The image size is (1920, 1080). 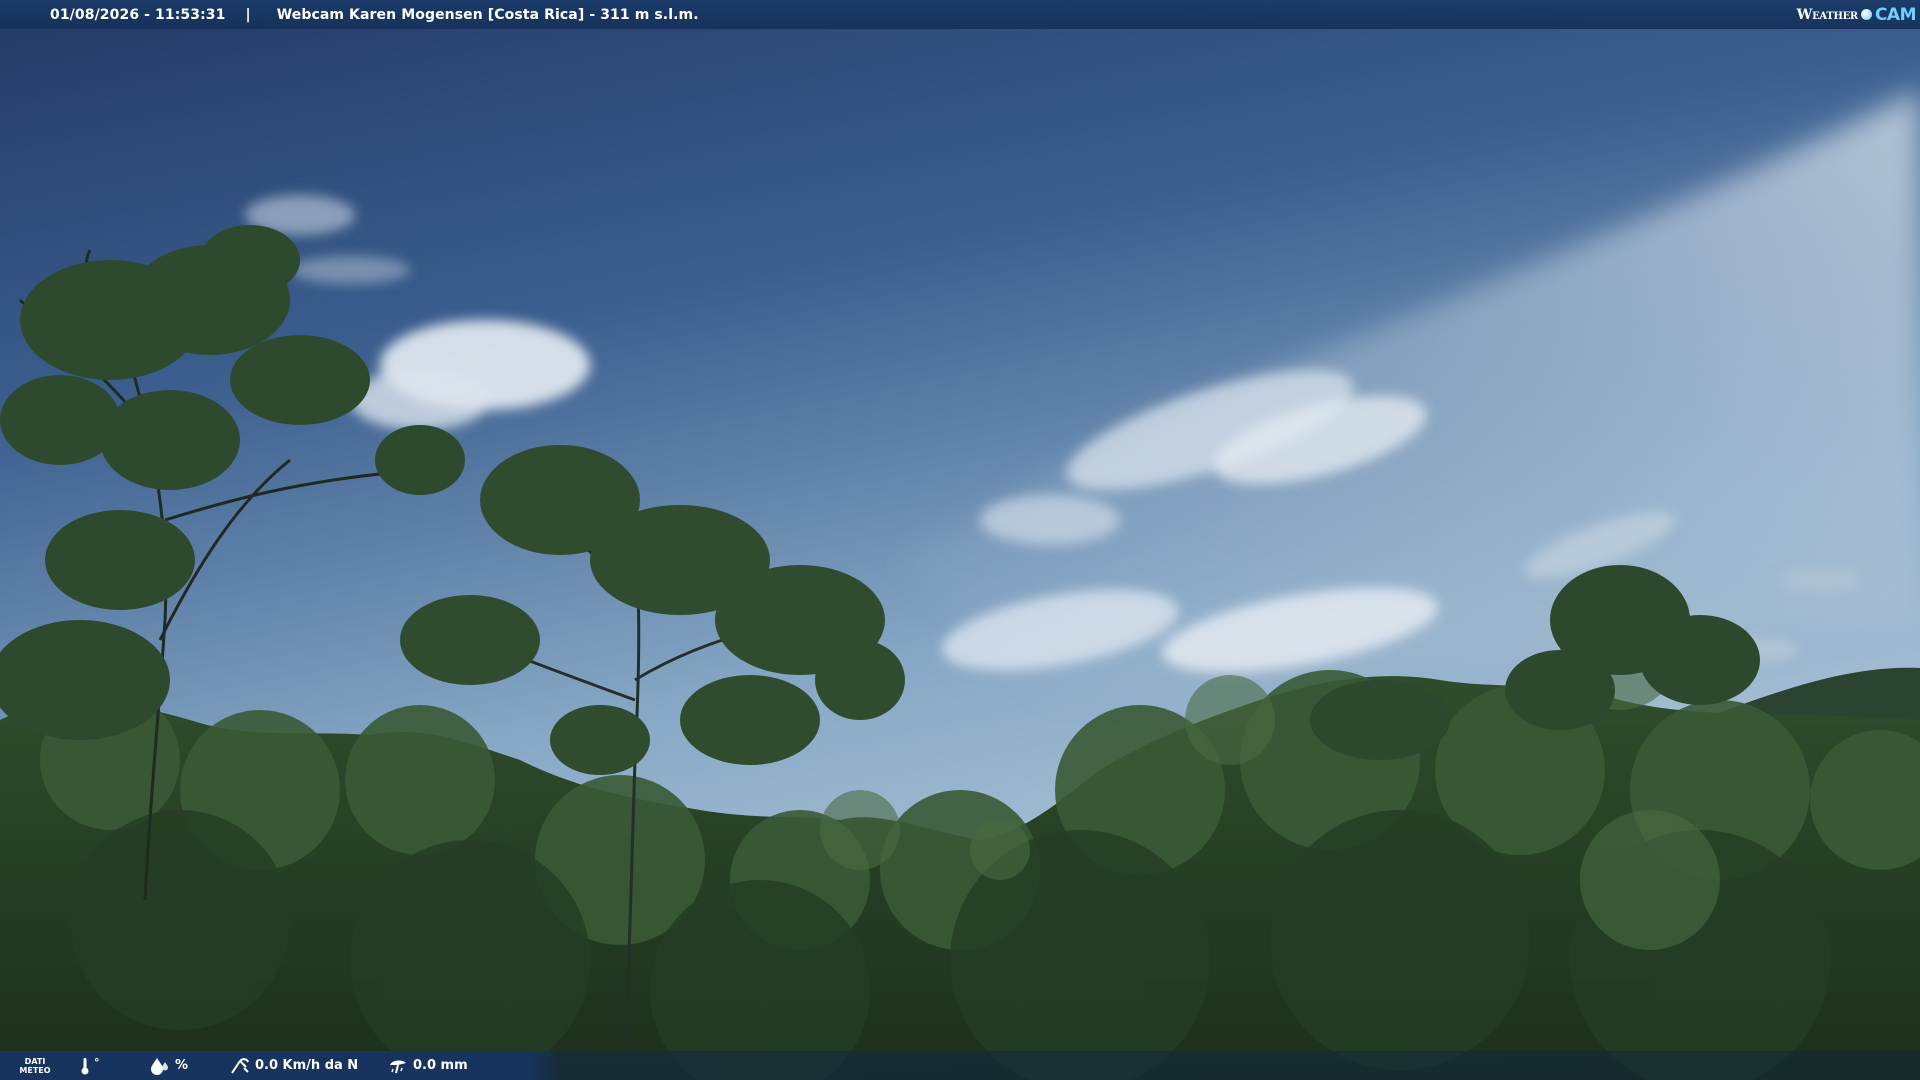 I want to click on humidity-stat: %, so click(x=190, y=1066).